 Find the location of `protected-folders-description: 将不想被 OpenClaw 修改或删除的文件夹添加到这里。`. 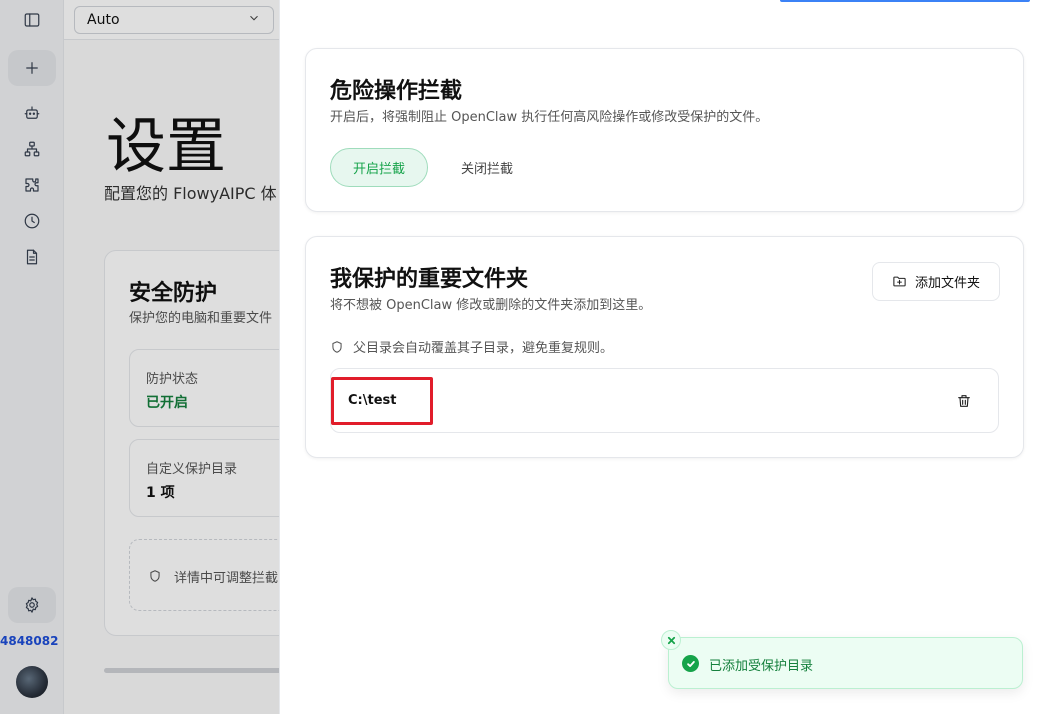

protected-folders-description: 将不想被 OpenClaw 修改或删除的文件夹添加到这里。 is located at coordinates (491, 305).